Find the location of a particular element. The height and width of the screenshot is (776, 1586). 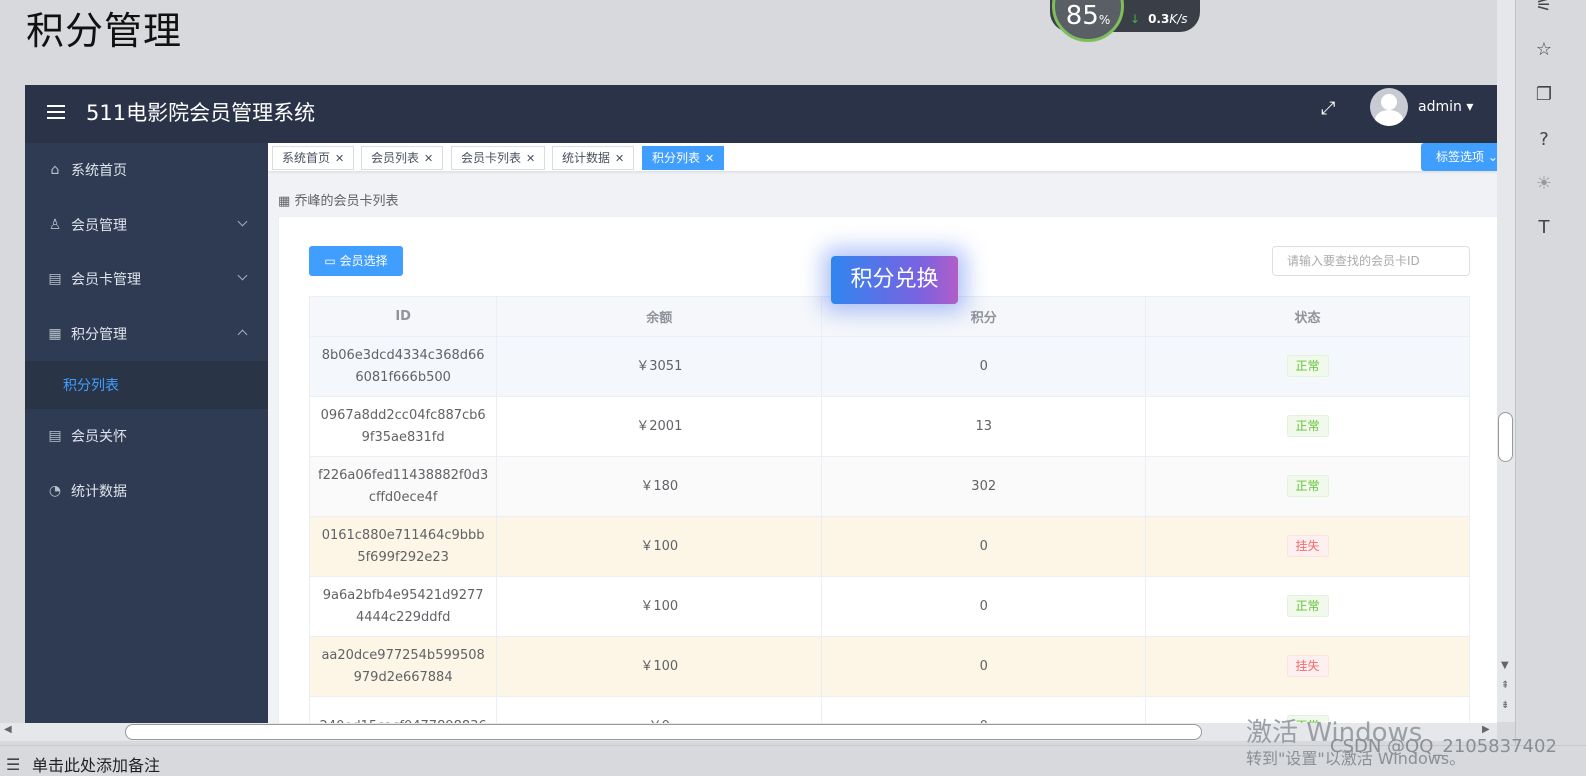

top-navbar: 511电影院会员管理系统 ⤢ admin ▾ is located at coordinates (761, 114).